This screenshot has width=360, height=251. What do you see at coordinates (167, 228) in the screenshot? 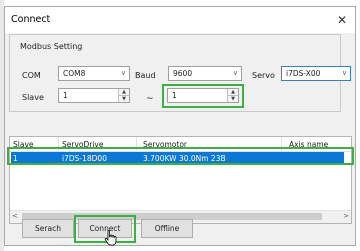
I see `offline-button: Offline` at bounding box center [167, 228].